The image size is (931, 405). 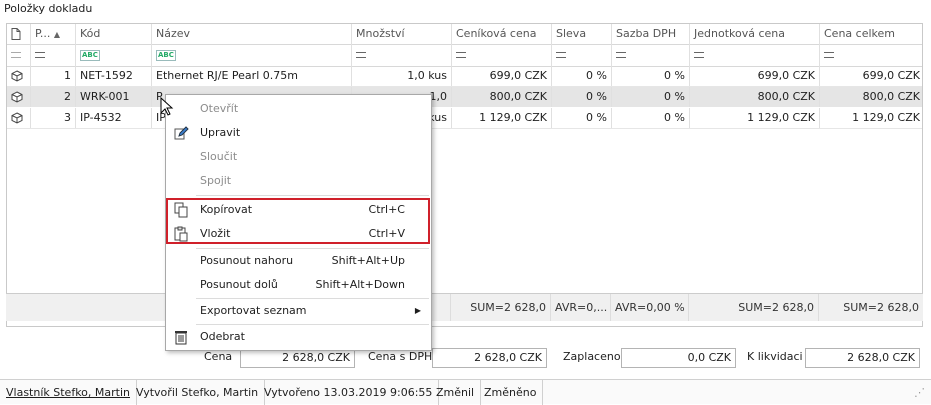 I want to click on menu-item-label: Odebrat, so click(x=222, y=336).